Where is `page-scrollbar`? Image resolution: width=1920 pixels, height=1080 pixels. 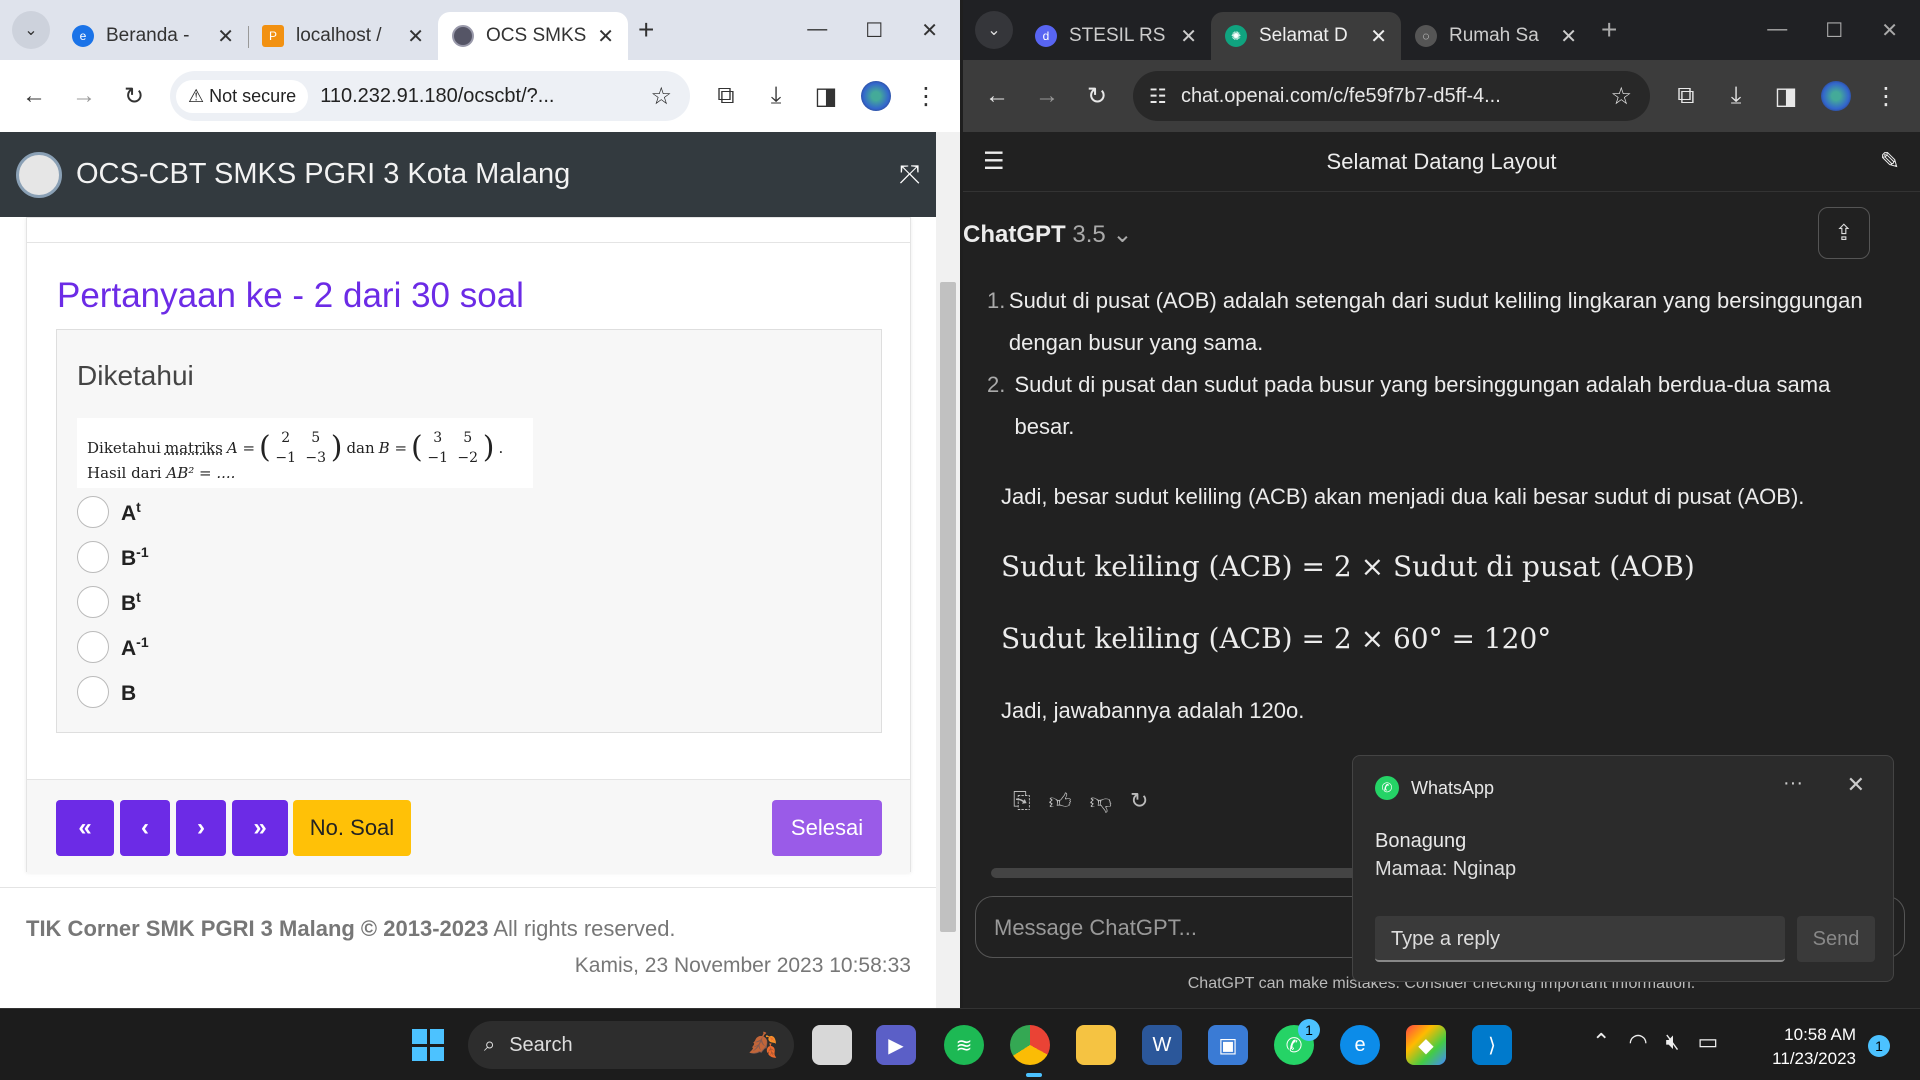 page-scrollbar is located at coordinates (948, 570).